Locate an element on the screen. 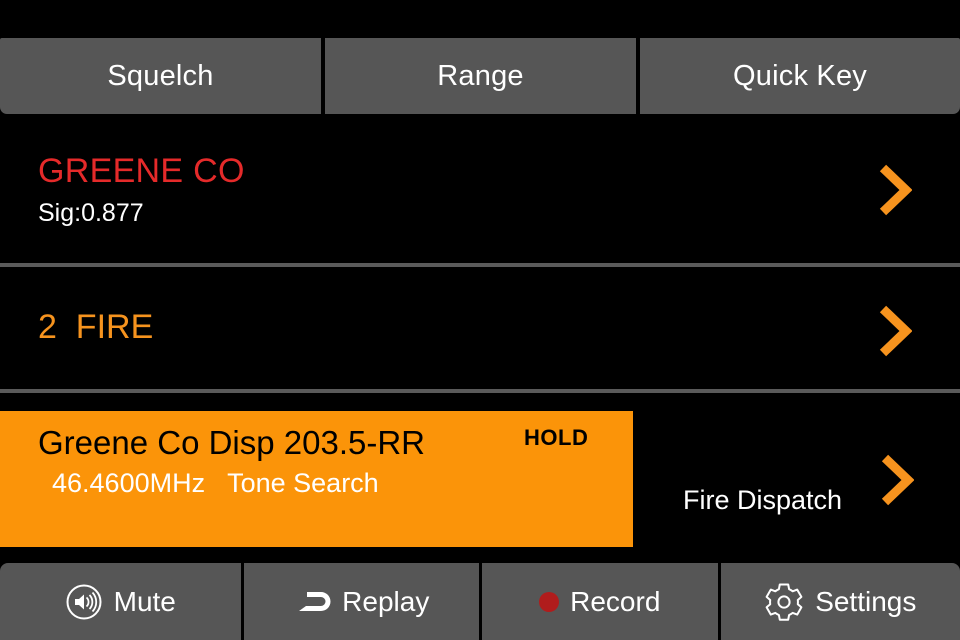 The width and height of the screenshot is (960, 640). quick-key-button-label: Quick Key is located at coordinates (800, 75).